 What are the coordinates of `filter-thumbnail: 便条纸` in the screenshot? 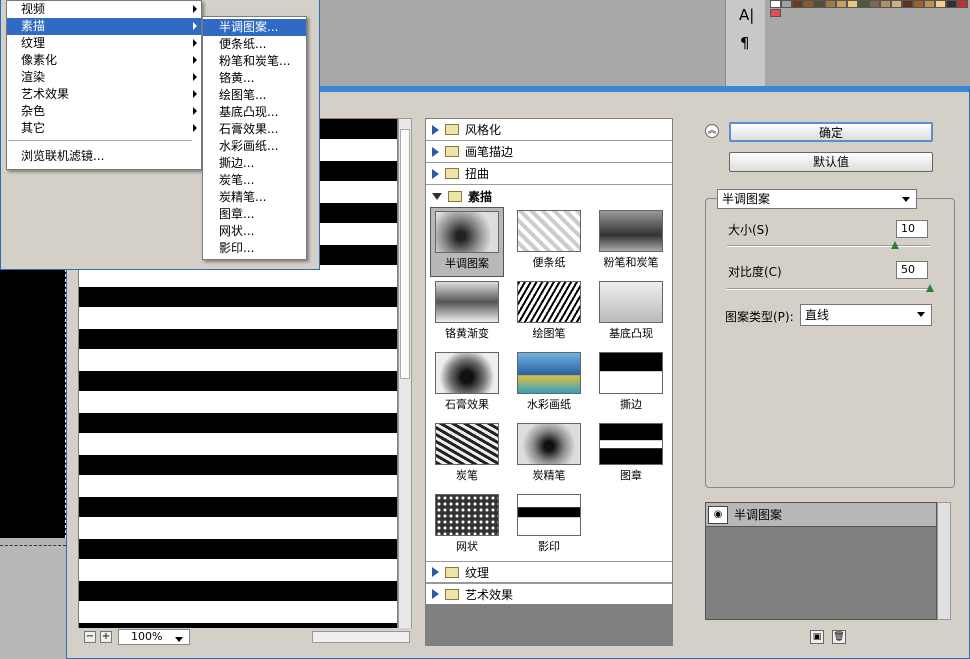 It's located at (549, 242).